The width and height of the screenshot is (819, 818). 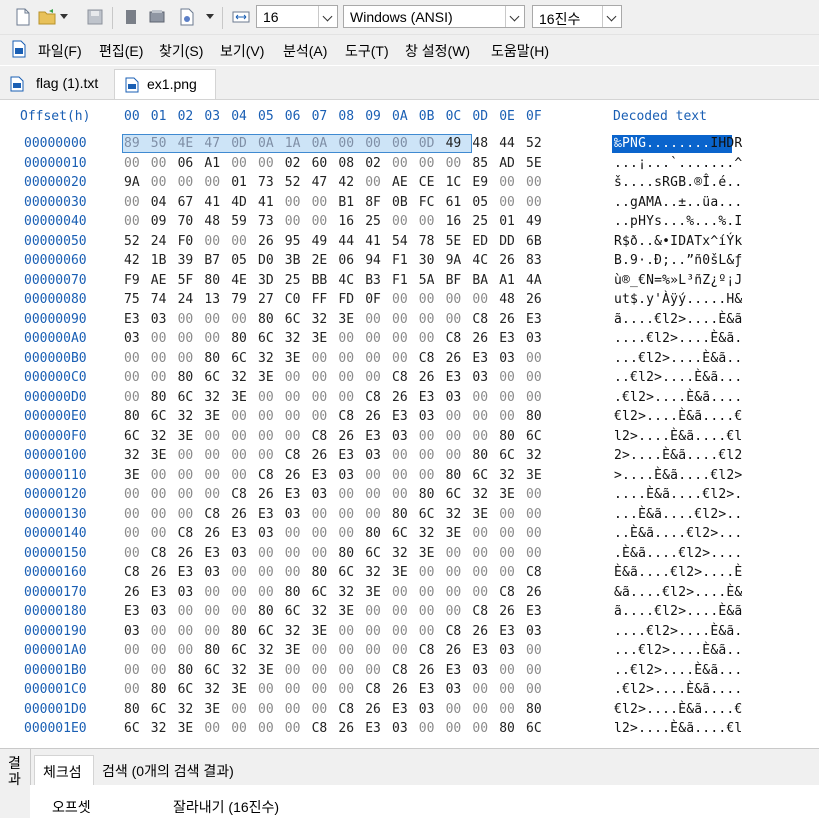 I want to click on results-side-tab: 결과, so click(x=15, y=783).